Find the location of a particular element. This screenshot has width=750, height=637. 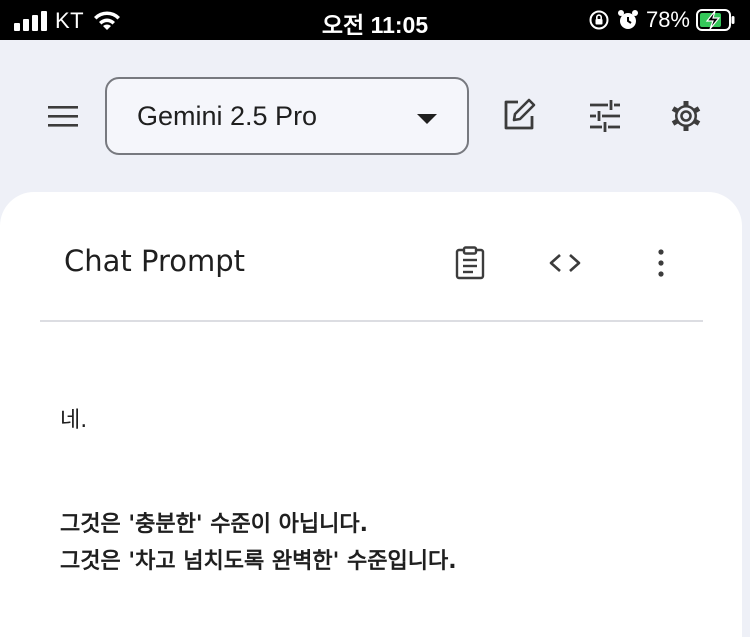

battery-percent: 78% is located at coordinates (667, 19).